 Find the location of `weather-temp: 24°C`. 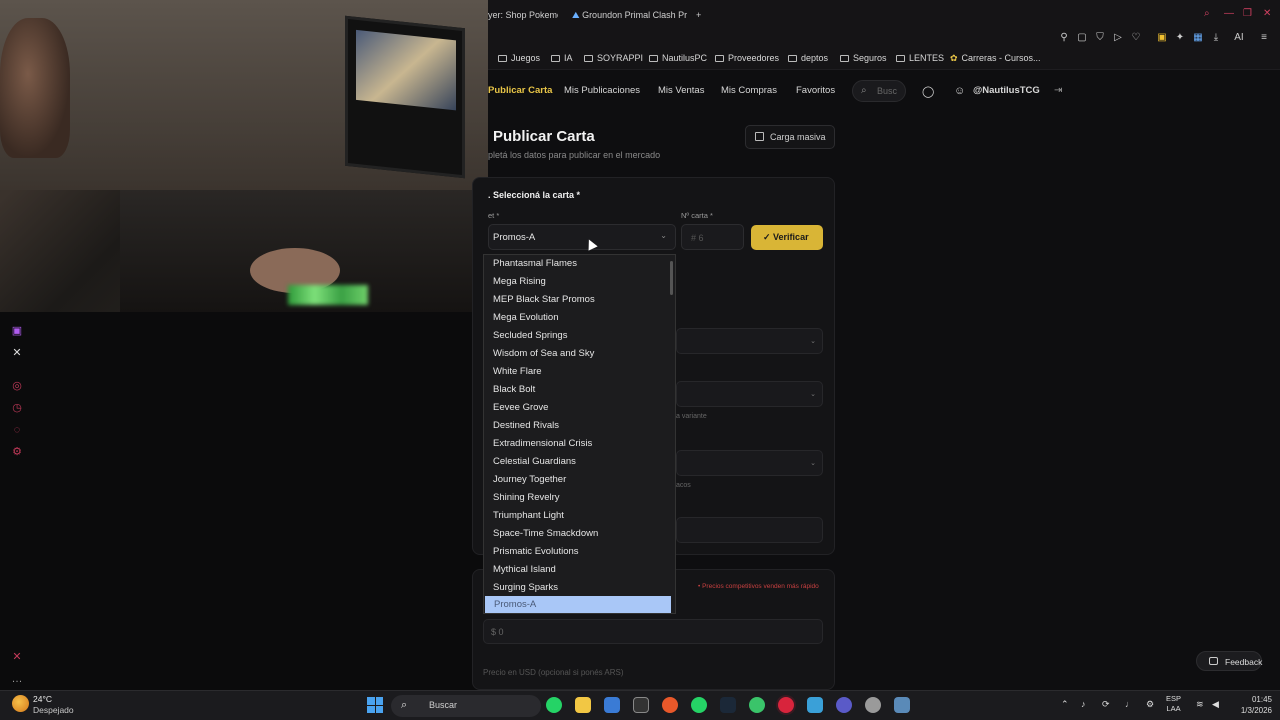

weather-temp: 24°C is located at coordinates (42, 699).